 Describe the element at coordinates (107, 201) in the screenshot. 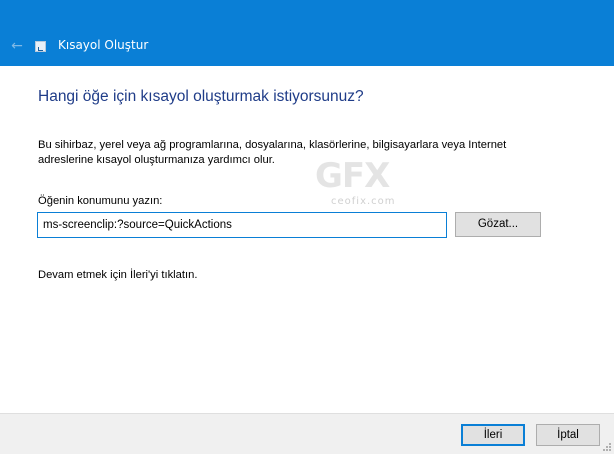

I see `location-label-suffix: enin konumunu yazın:` at that location.